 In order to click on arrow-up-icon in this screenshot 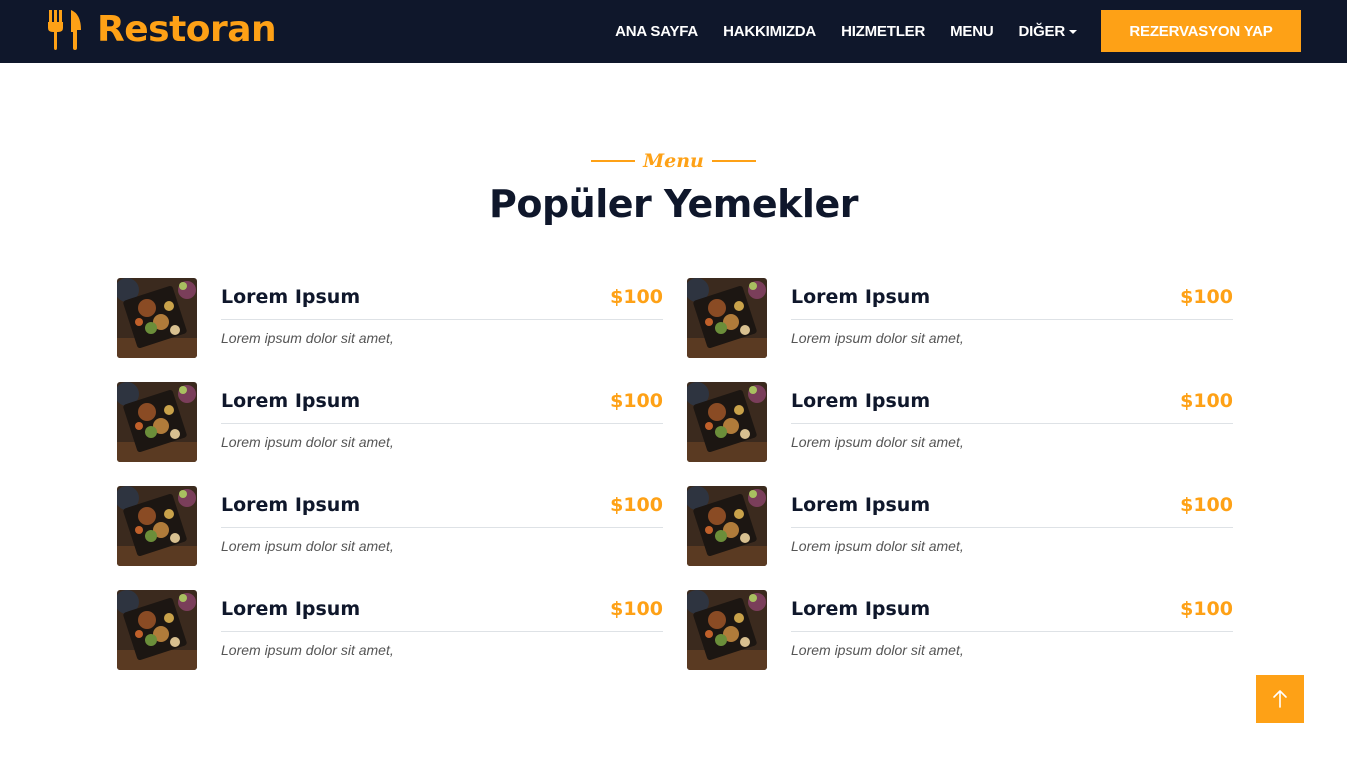, I will do `click(1280, 699)`.